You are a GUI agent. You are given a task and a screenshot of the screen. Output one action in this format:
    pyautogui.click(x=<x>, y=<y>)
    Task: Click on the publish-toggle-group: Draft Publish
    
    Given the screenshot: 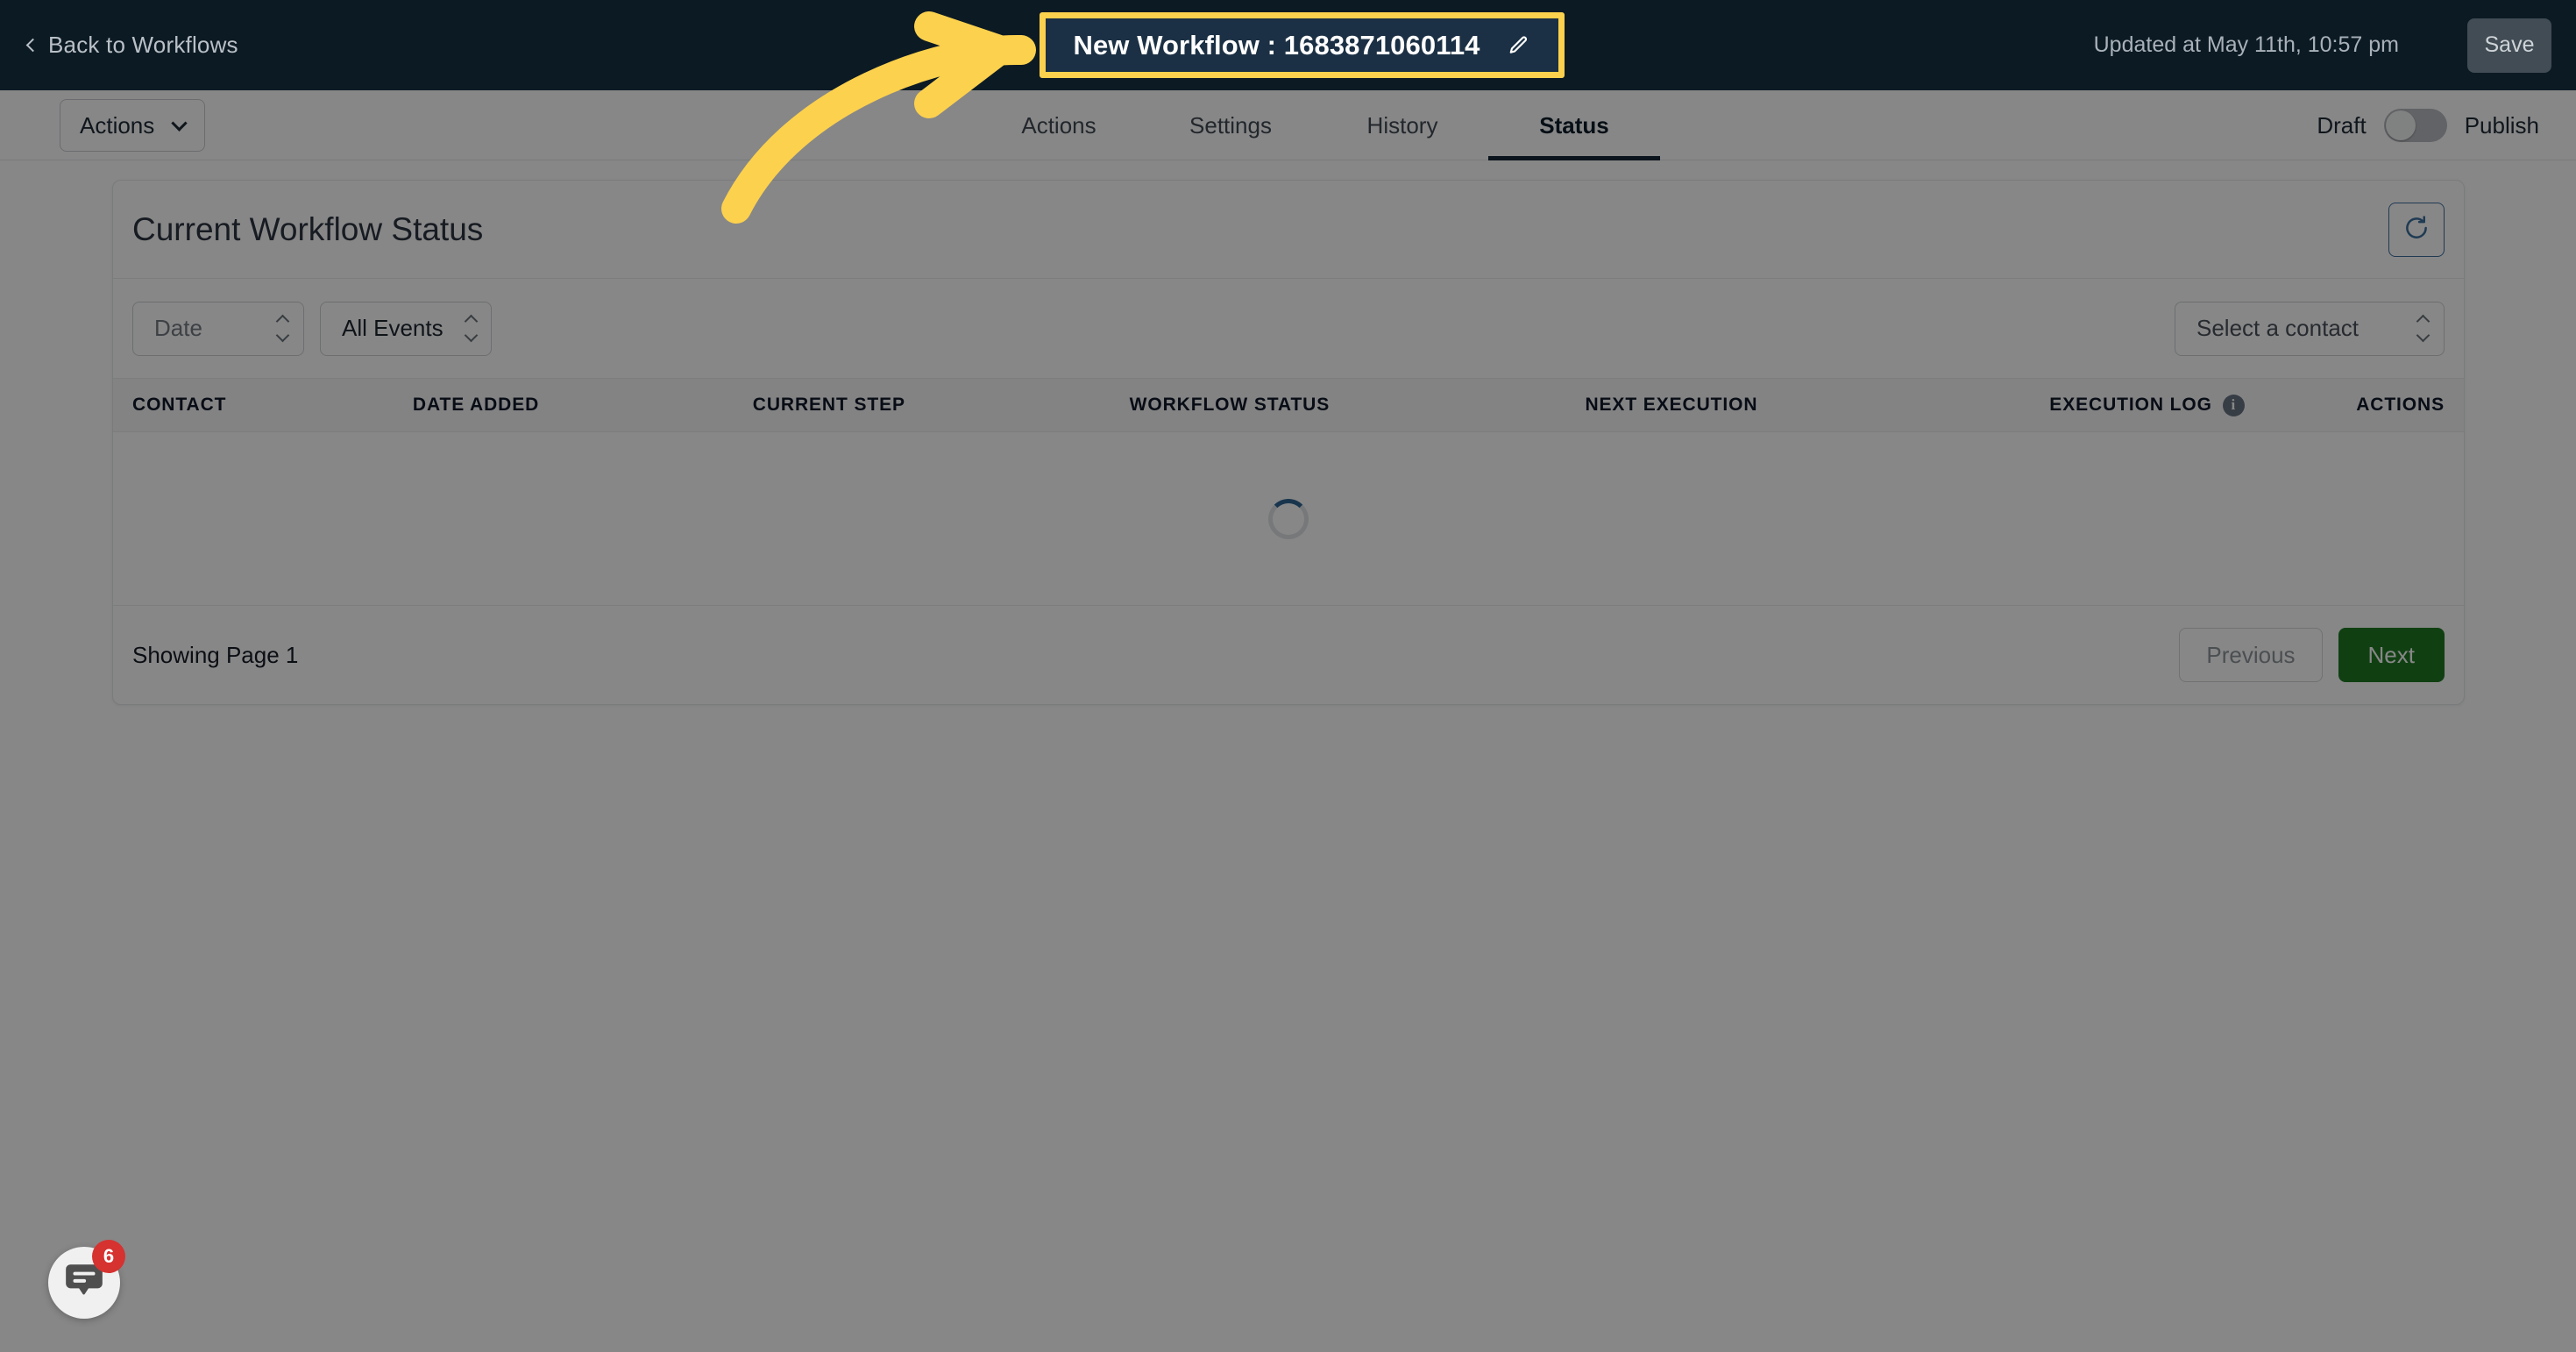 What is the action you would take?
    pyautogui.click(x=2428, y=125)
    